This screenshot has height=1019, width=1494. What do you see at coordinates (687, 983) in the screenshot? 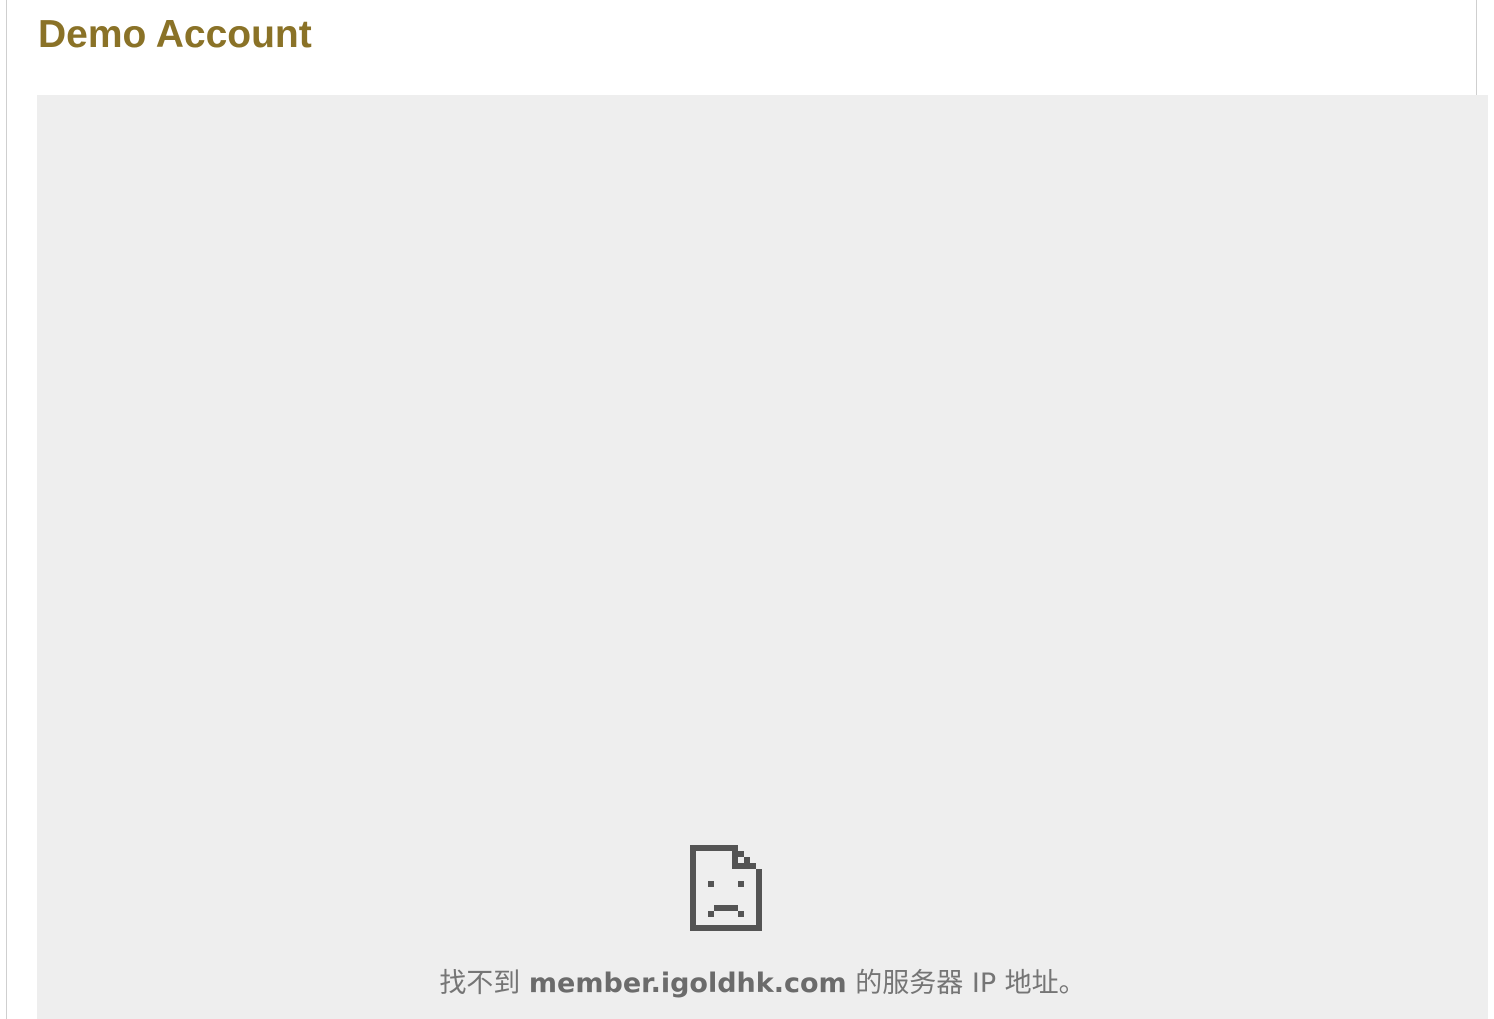
I see `error-host: member.igoldhk.com` at bounding box center [687, 983].